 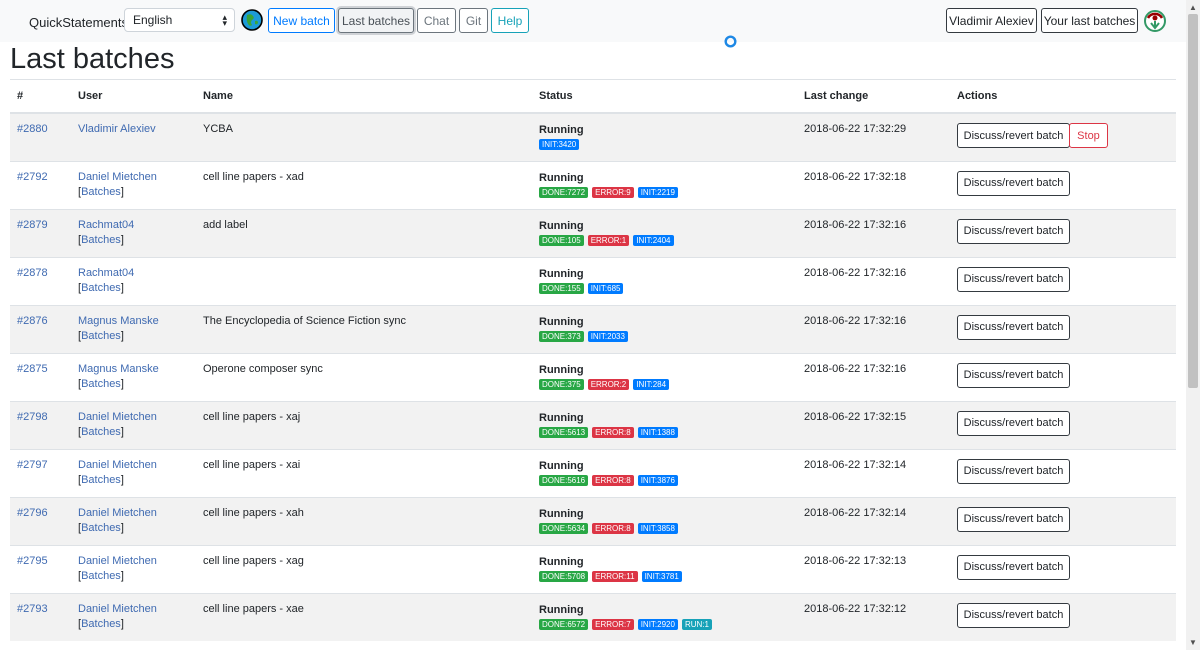 I want to click on batch-id-link: #2797, so click(x=32, y=465).